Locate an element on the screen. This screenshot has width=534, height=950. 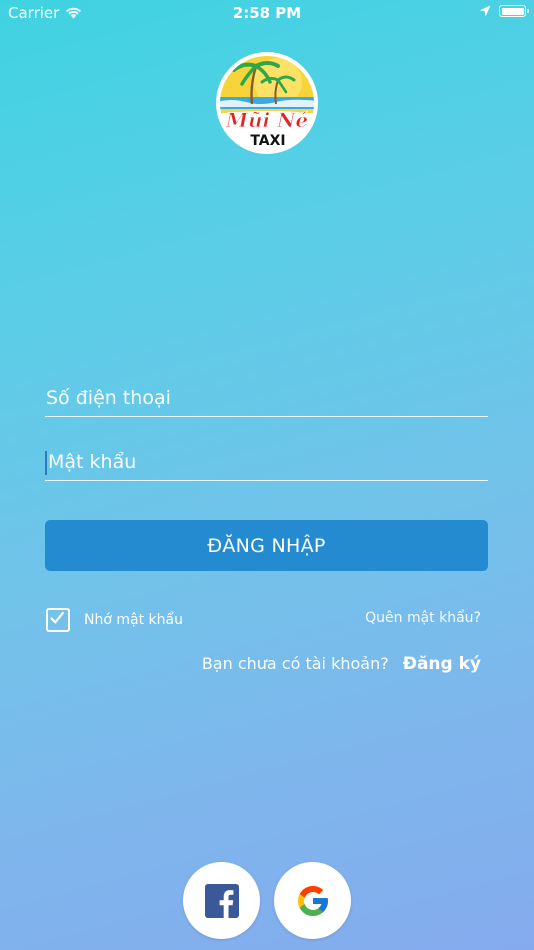
logo-title: Mũi Né is located at coordinates (266, 120).